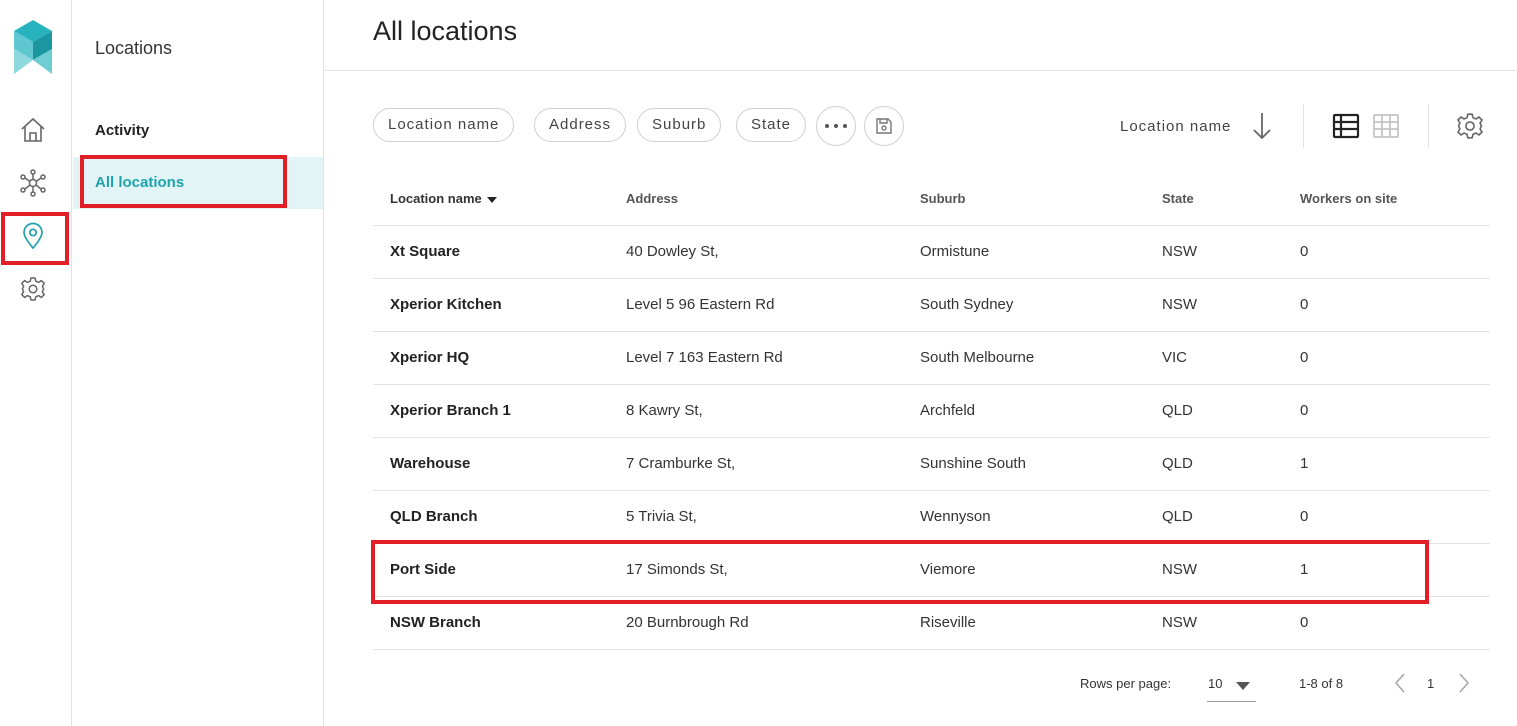 Image resolution: width=1517 pixels, height=726 pixels. Describe the element at coordinates (491, 199) in the screenshot. I see `sort-caret-icon` at that location.